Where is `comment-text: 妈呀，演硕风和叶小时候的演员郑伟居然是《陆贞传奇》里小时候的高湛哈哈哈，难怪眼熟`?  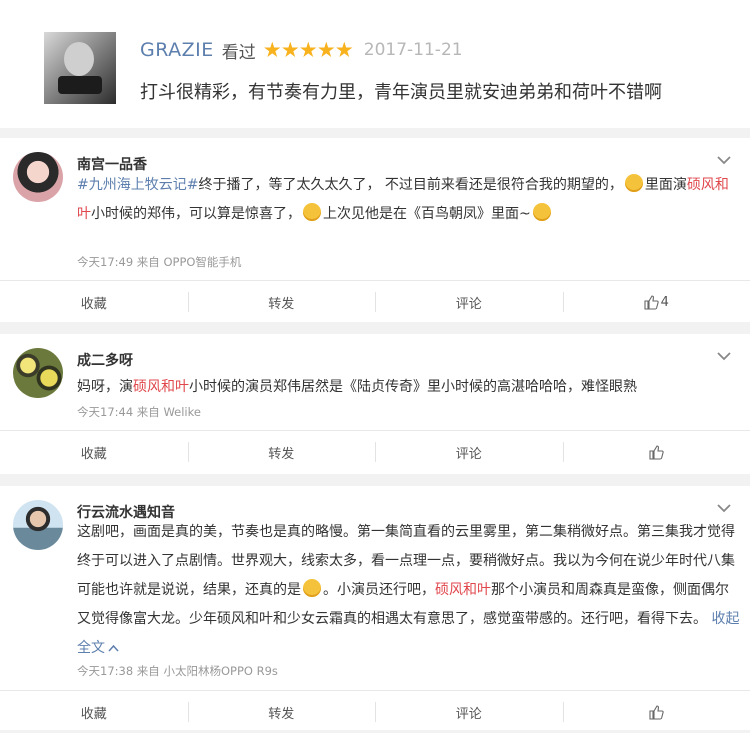
comment-text: 妈呀，演硕风和叶小时候的演员郑伟居然是《陆贞传奇》里小时候的高湛哈哈哈，难怪眼熟 is located at coordinates (408, 387).